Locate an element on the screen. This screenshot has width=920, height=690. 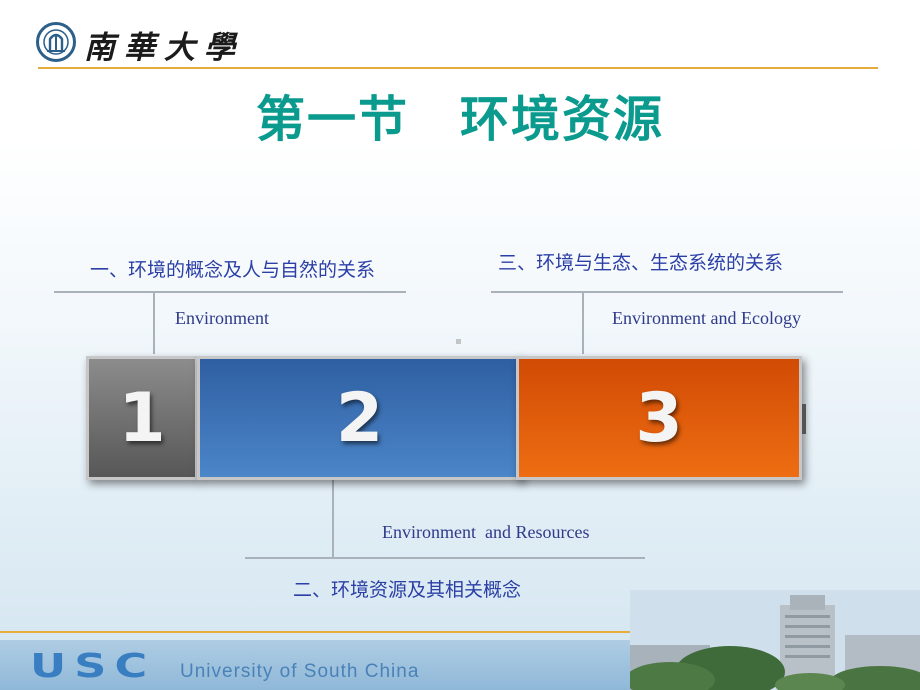
item-1-english-label: Environment is located at coordinates (222, 318).